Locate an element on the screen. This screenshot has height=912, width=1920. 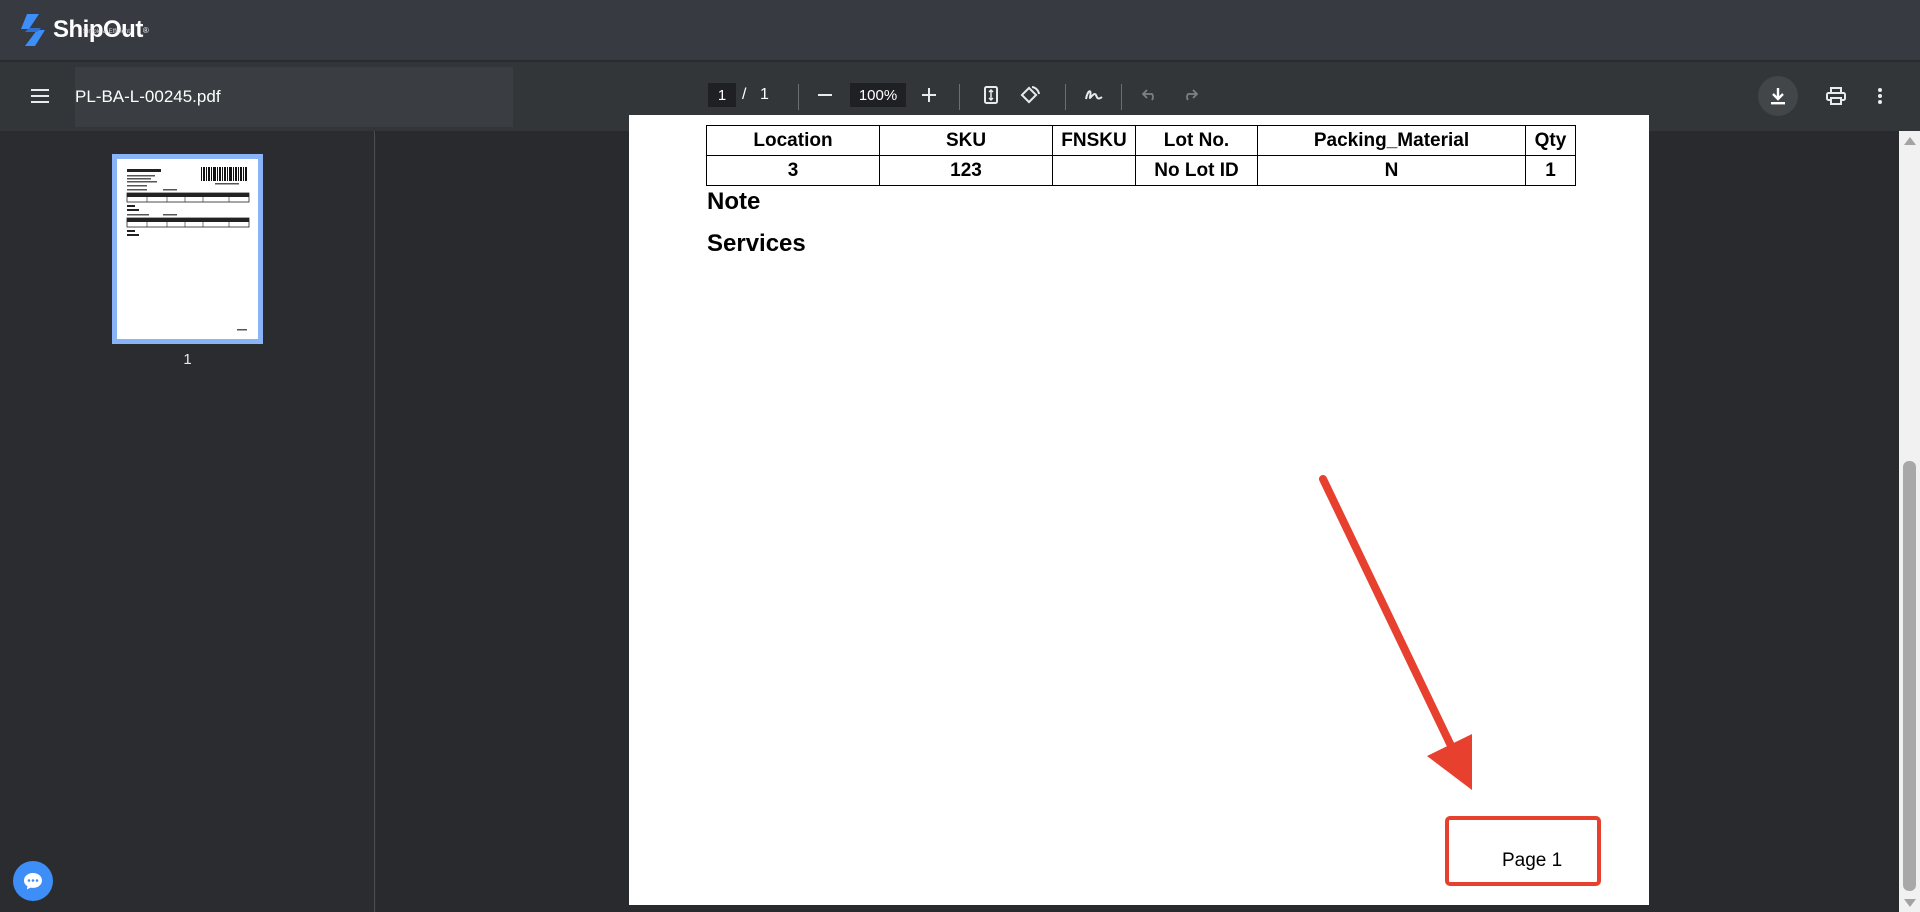
download-icon is located at coordinates (1778, 96).